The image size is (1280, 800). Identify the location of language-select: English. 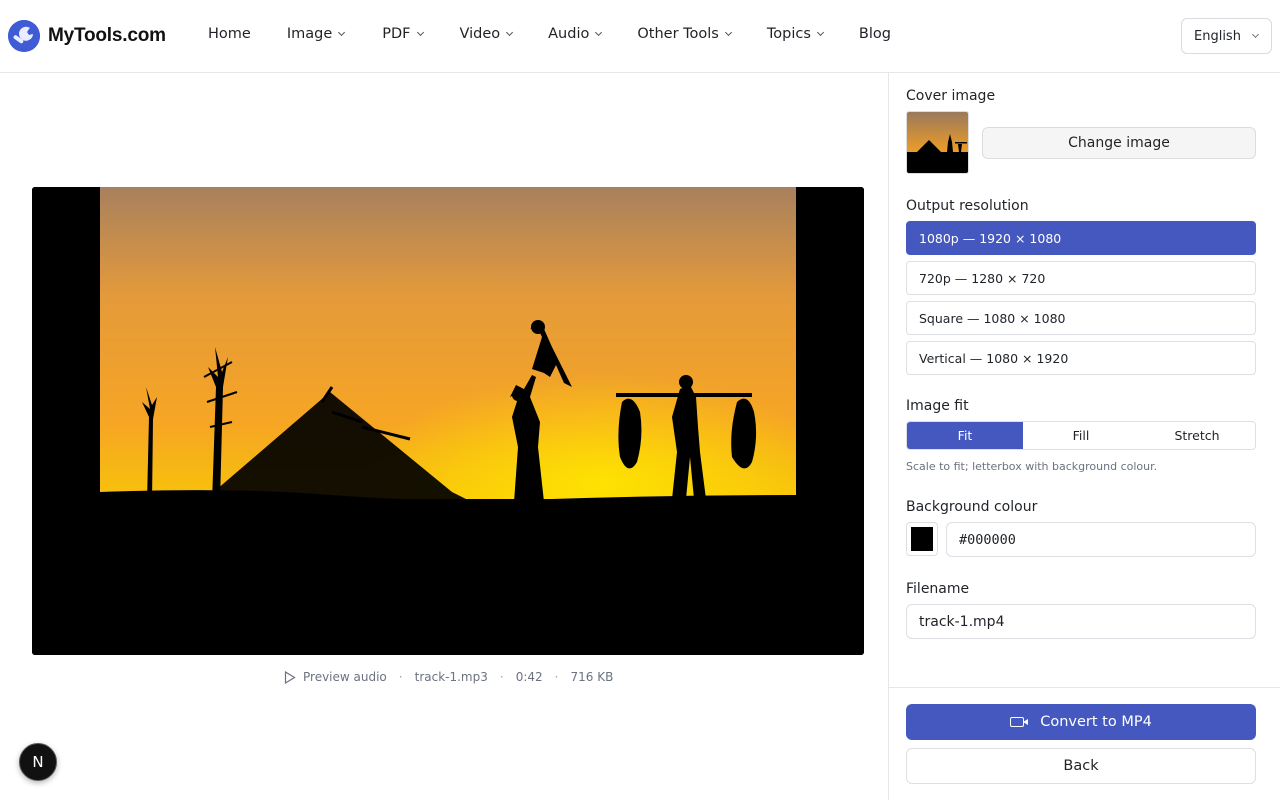
(1226, 36).